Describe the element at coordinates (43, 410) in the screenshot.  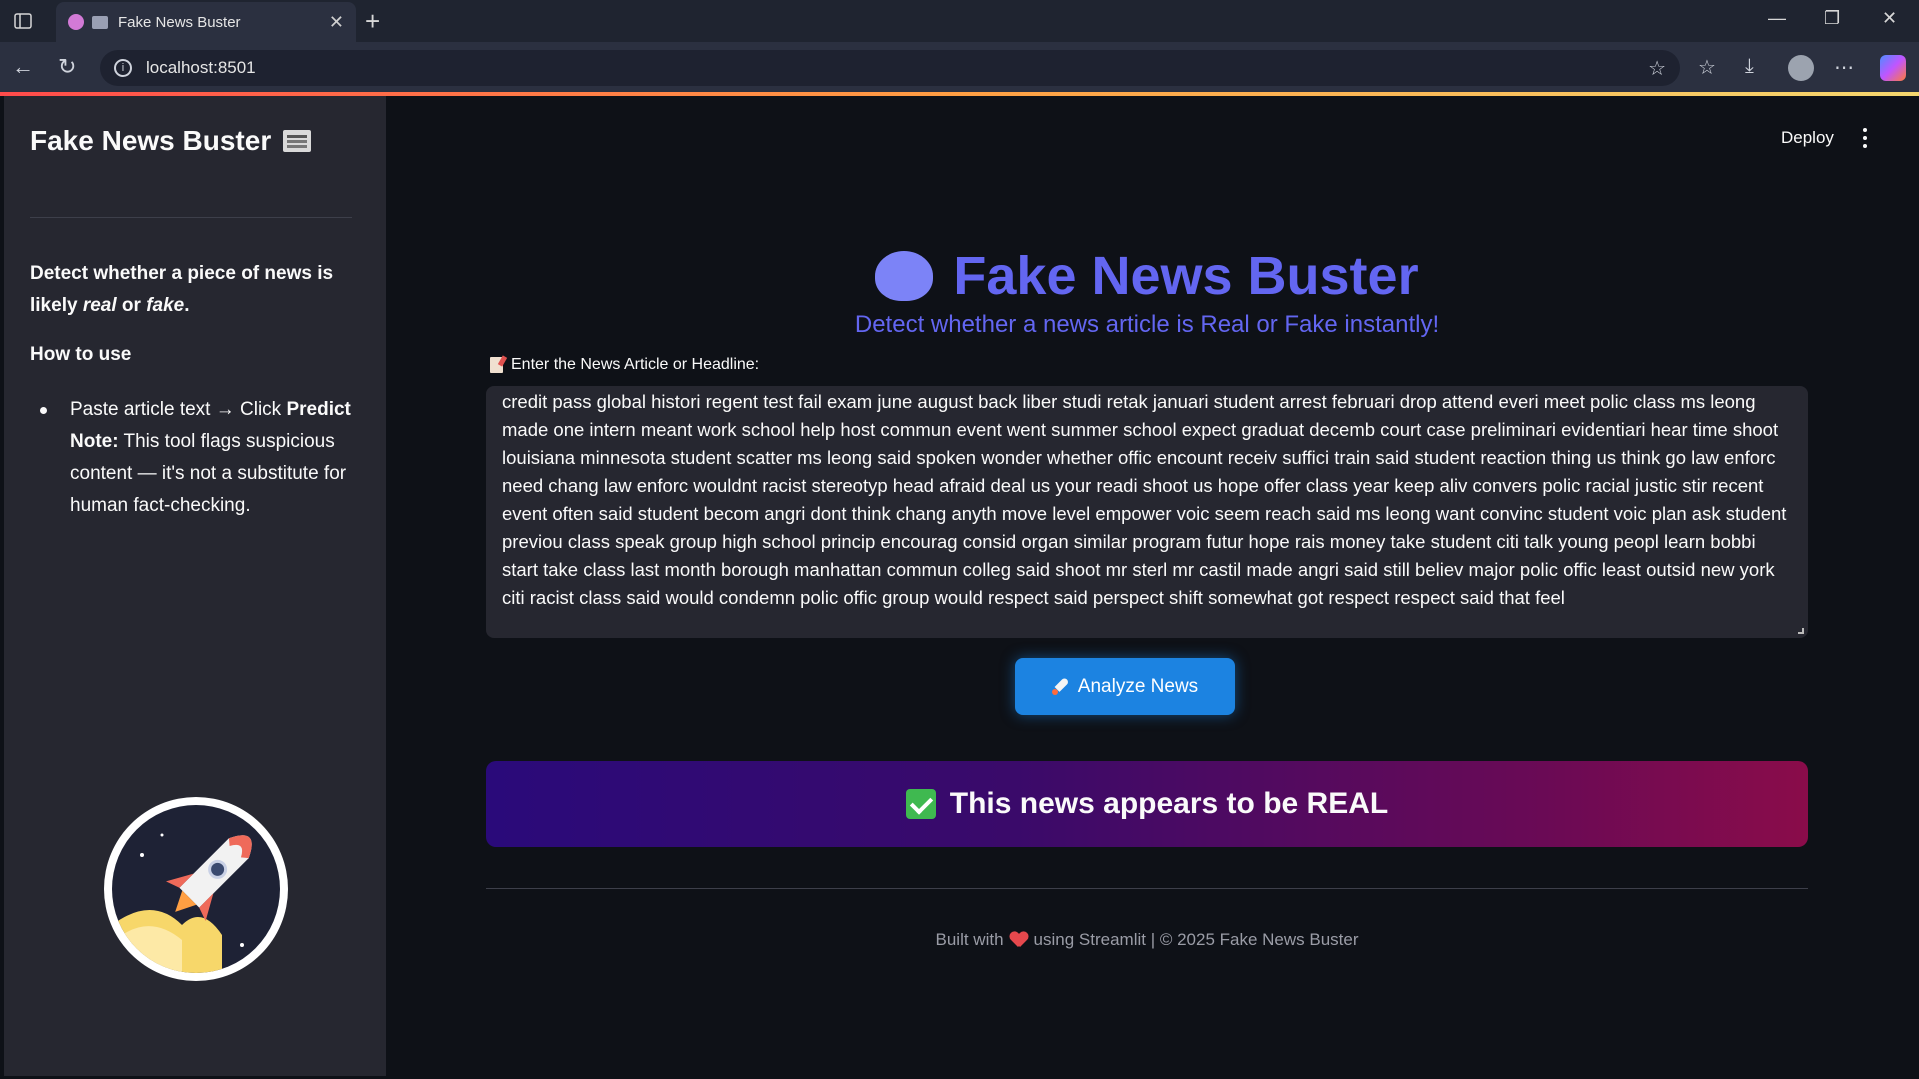
I see `bullet-icon` at that location.